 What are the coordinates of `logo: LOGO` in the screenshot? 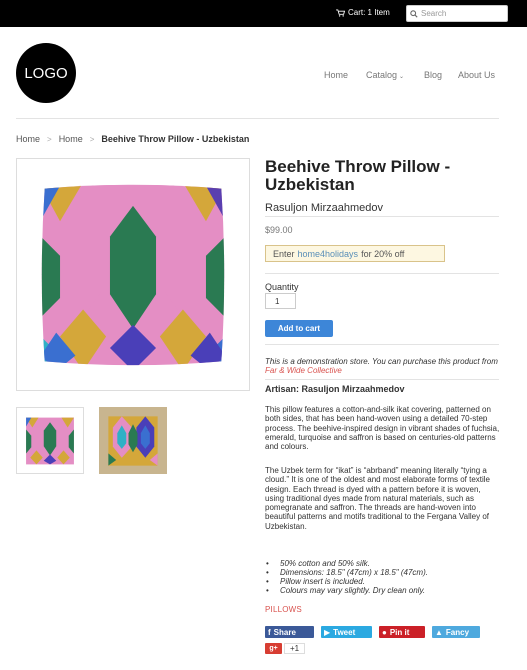 It's located at (46, 73).